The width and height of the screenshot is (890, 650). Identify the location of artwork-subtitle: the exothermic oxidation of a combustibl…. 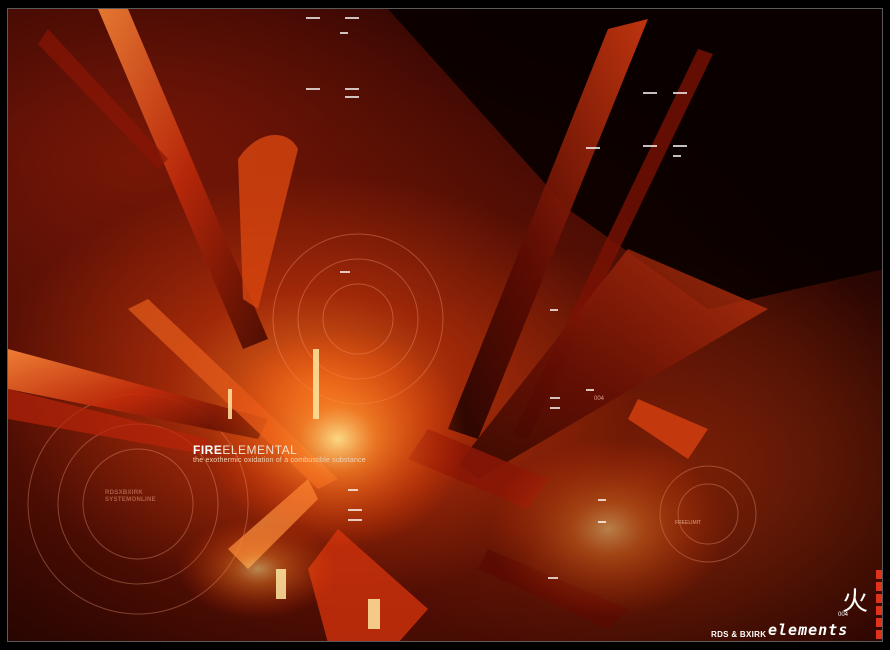
(279, 460).